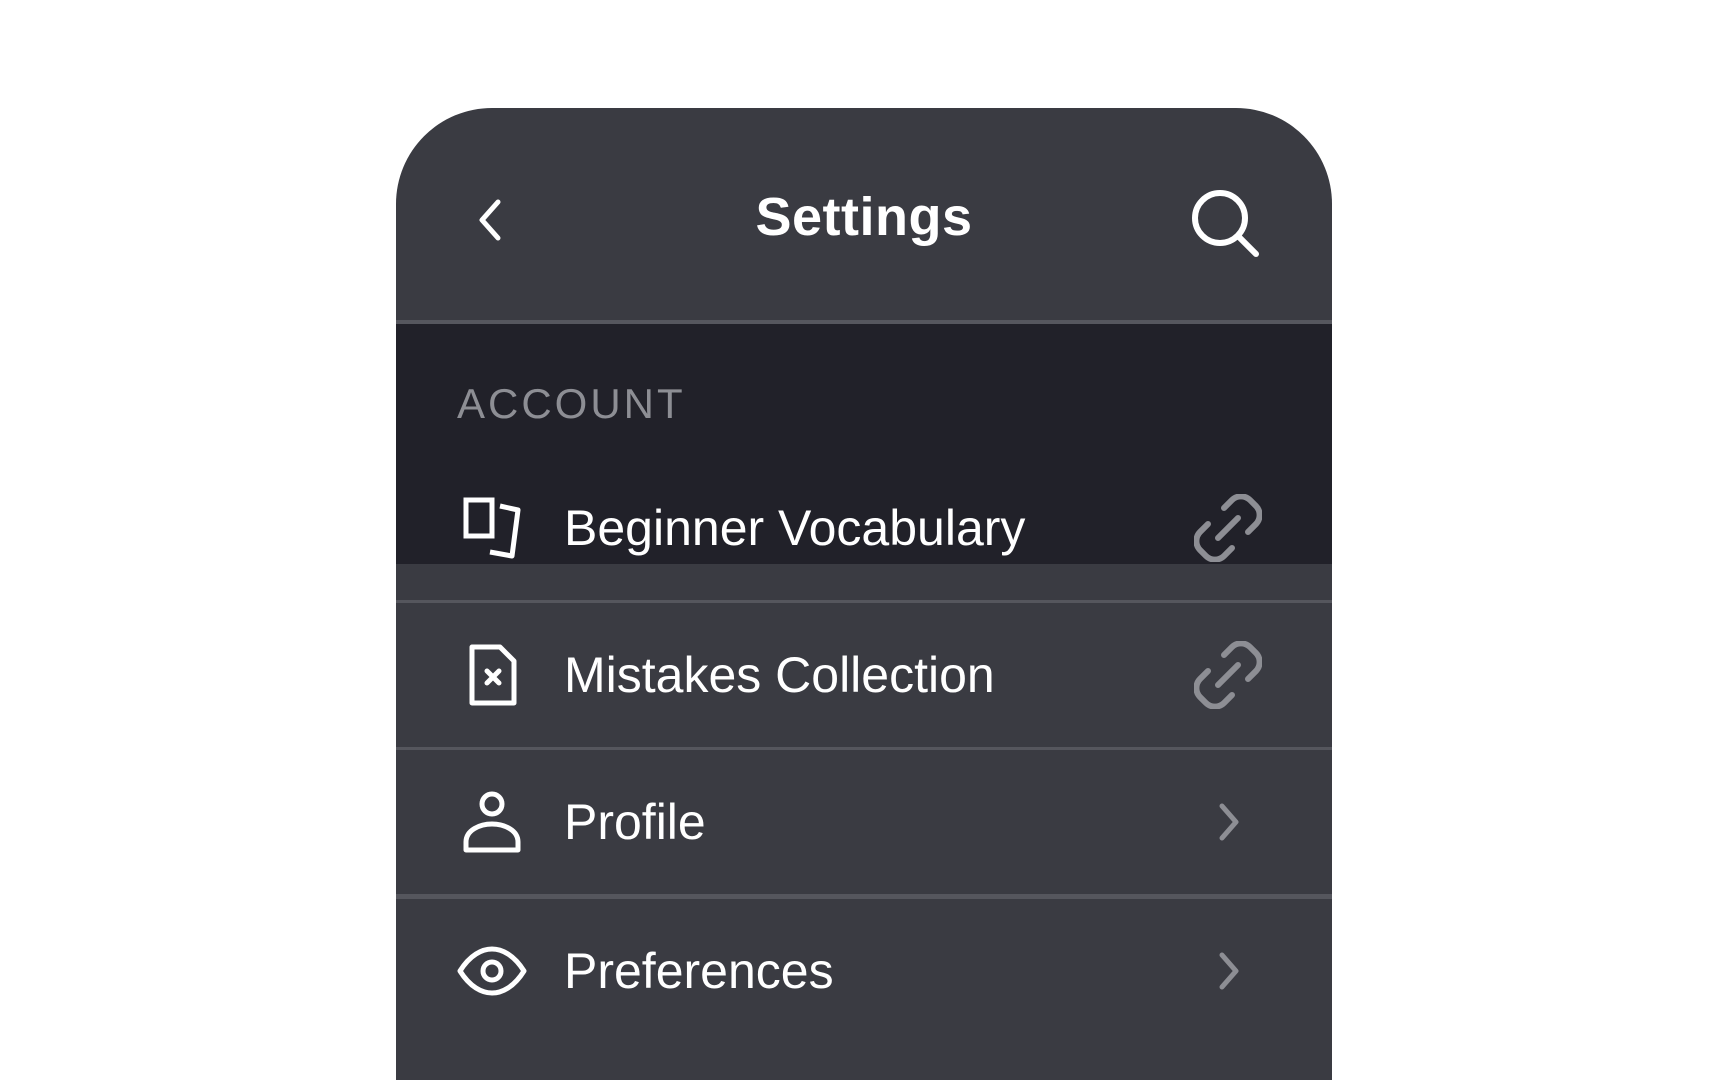  I want to click on settings-row-label: Mistakes Collection, so click(779, 675).